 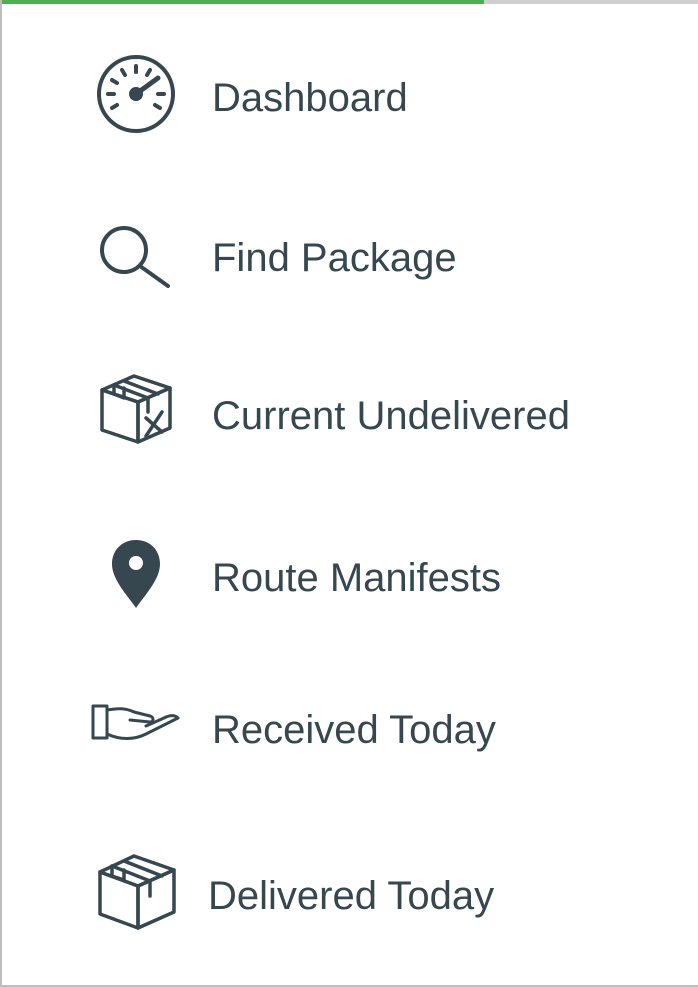 What do you see at coordinates (136, 408) in the screenshot?
I see `box-x-icon` at bounding box center [136, 408].